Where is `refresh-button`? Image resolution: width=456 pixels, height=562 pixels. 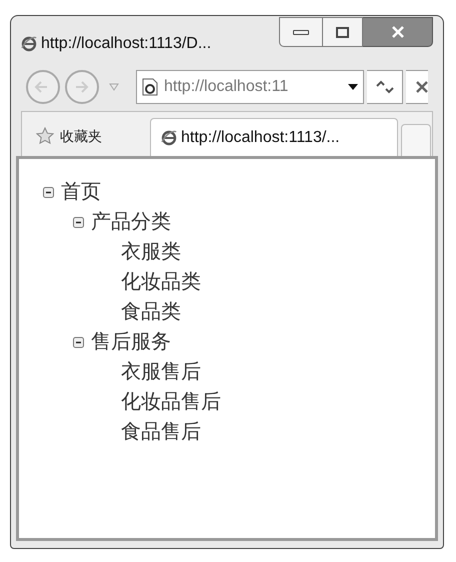
refresh-button is located at coordinates (385, 87).